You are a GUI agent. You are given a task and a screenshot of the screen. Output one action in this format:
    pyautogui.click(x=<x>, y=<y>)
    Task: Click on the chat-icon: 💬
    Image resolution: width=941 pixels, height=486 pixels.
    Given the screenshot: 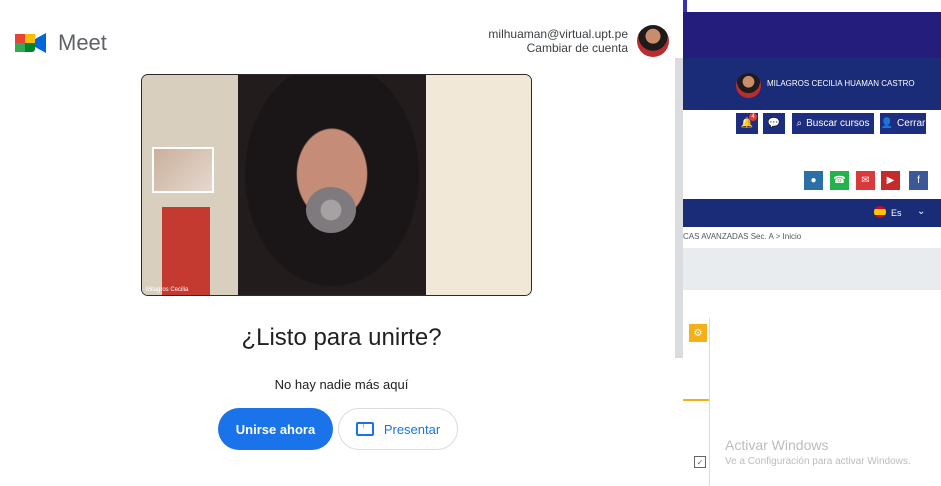 What is the action you would take?
    pyautogui.click(x=774, y=123)
    